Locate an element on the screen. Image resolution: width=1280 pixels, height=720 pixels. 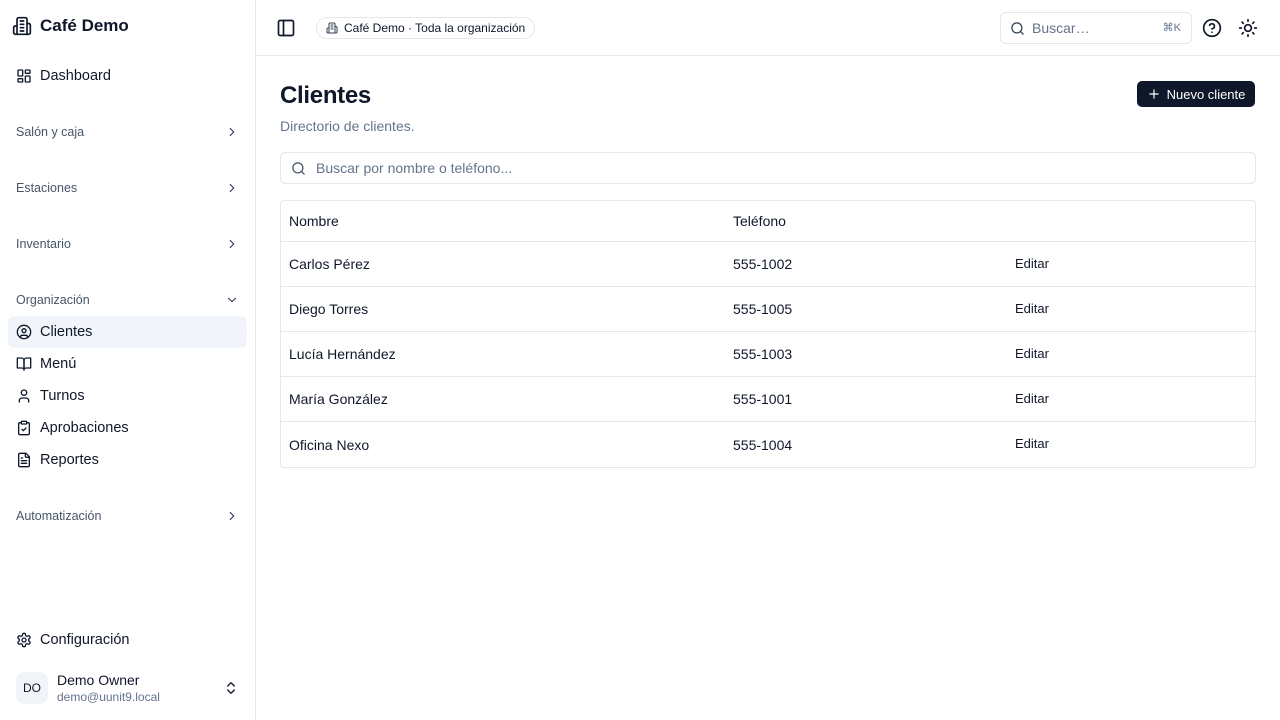
sidebar-item-dashboard: Dashboard is located at coordinates (127, 76).